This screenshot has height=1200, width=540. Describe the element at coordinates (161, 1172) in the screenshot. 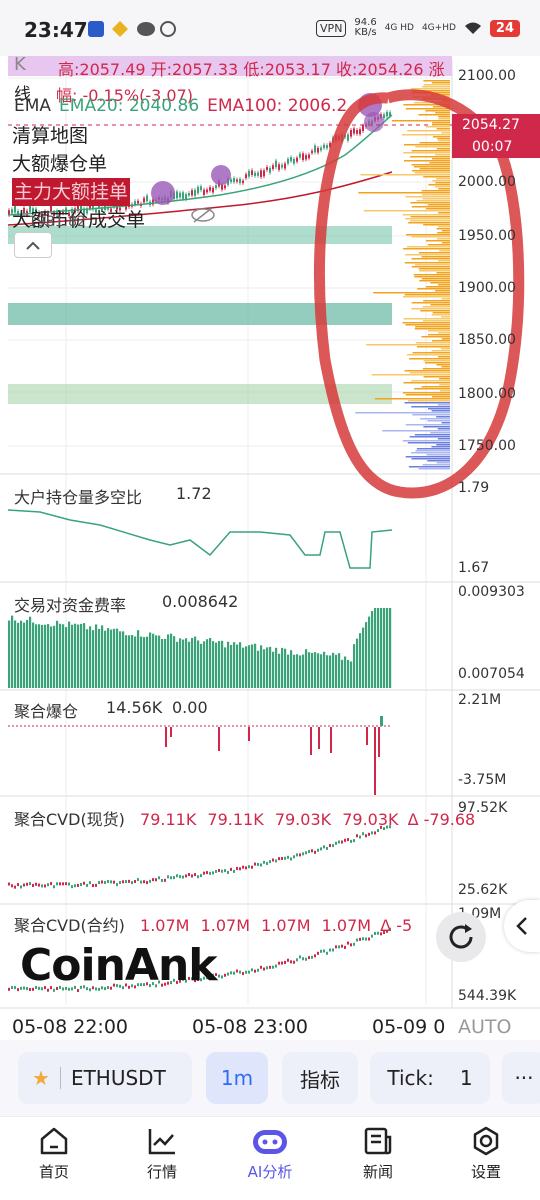

I see `tab-label: 行情` at that location.